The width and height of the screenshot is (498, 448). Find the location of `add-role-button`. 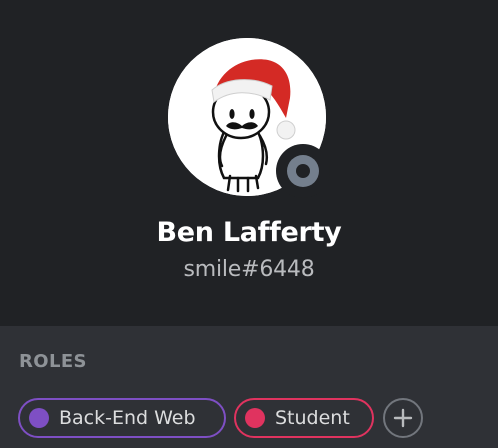

add-role-button is located at coordinates (403, 418).